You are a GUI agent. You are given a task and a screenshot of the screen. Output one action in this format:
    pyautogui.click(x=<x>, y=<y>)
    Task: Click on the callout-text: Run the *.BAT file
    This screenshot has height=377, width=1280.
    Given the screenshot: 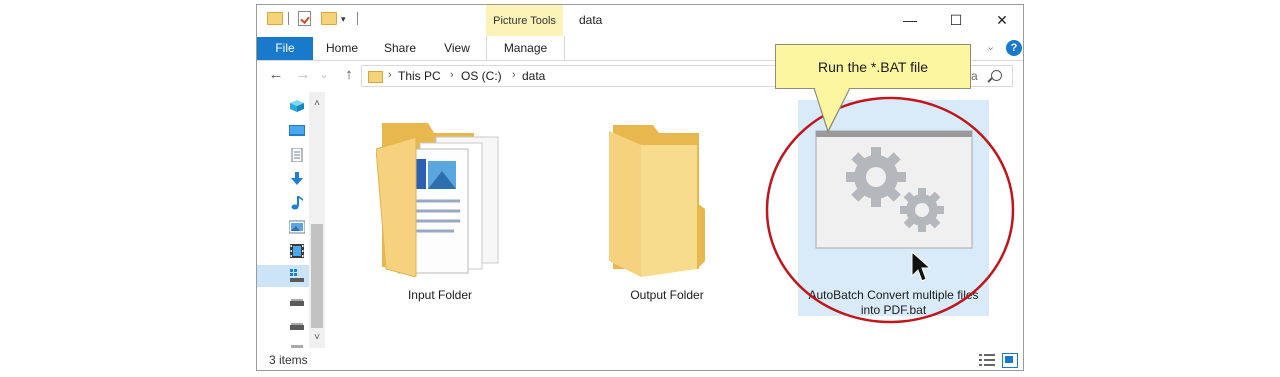 What is the action you would take?
    pyautogui.click(x=873, y=67)
    